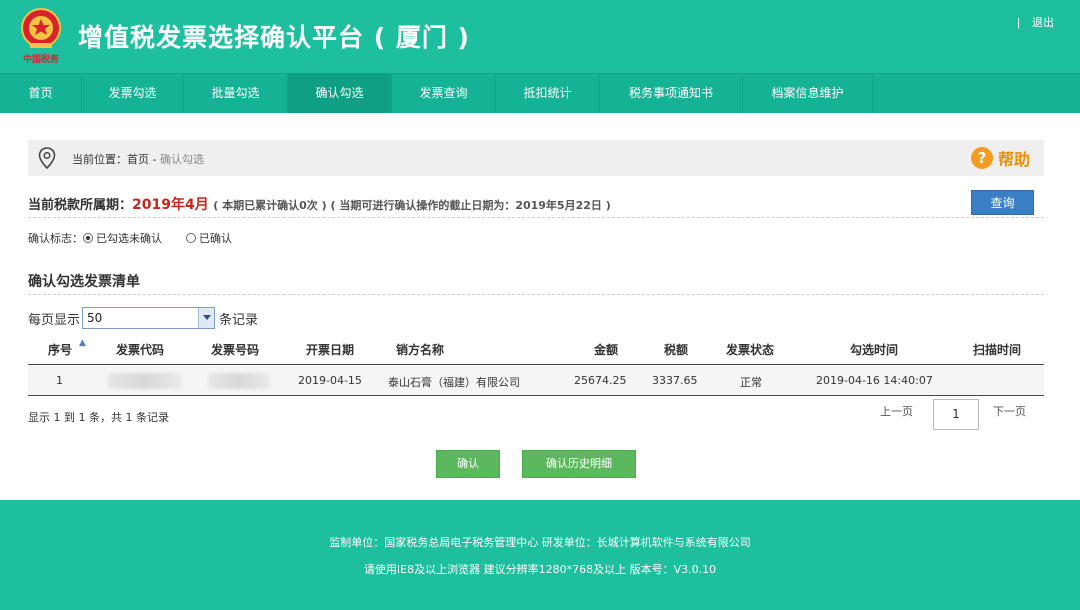 This screenshot has width=1080, height=610. Describe the element at coordinates (145, 381) in the screenshot. I see `cell-code-redacted` at that location.